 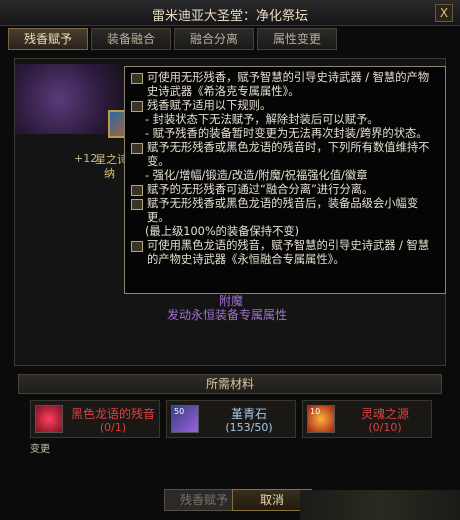 I want to click on tooltip-text: 赋予无形残香或黑色龙语的残音后，装备品级会小幅变更。, so click(x=283, y=210).